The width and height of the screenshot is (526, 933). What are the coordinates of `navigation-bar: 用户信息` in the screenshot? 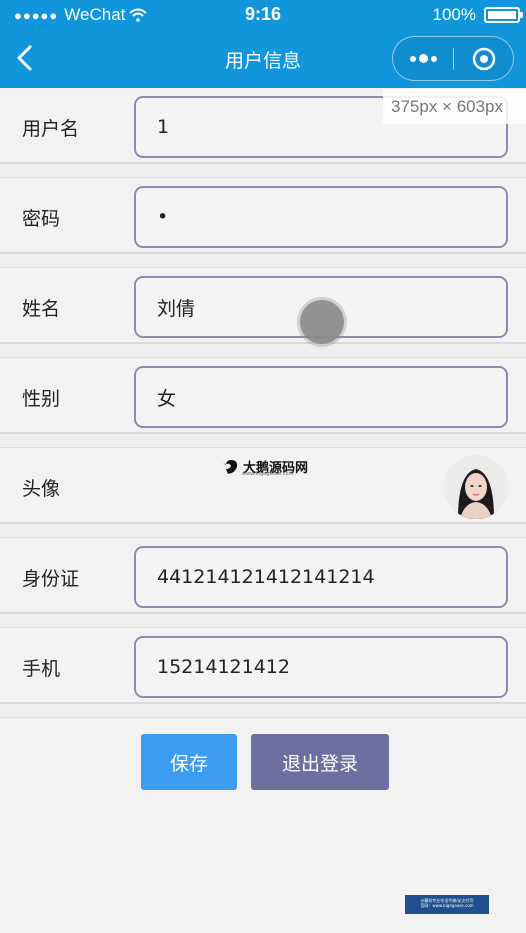 It's located at (263, 59).